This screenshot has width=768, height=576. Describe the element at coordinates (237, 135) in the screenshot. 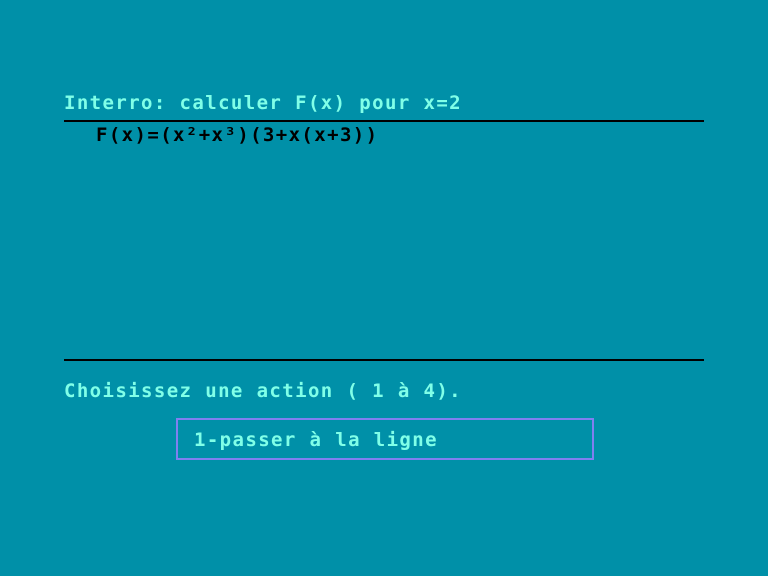

I see `formula-text: F(x)=(x²+x³)(3+x(x+3))` at that location.